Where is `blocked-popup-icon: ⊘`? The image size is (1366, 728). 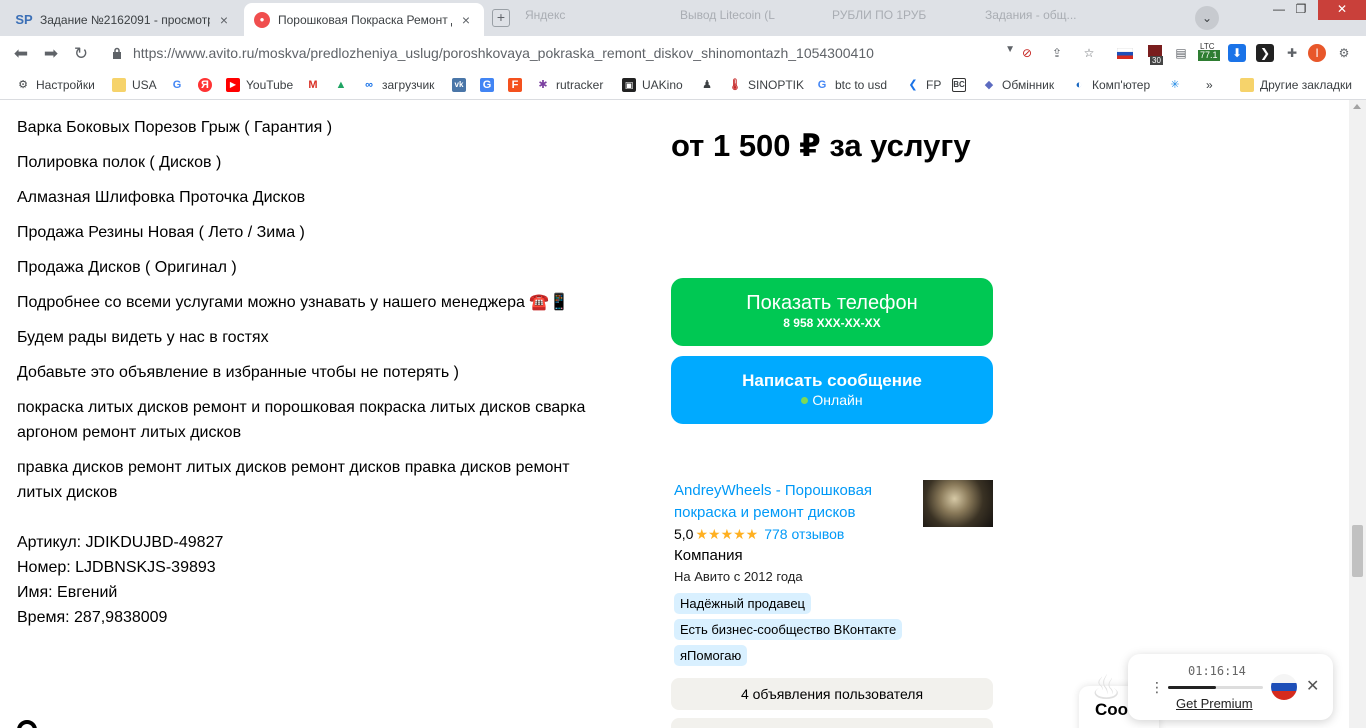
blocked-popup-icon: ⊘ is located at coordinates (1027, 53).